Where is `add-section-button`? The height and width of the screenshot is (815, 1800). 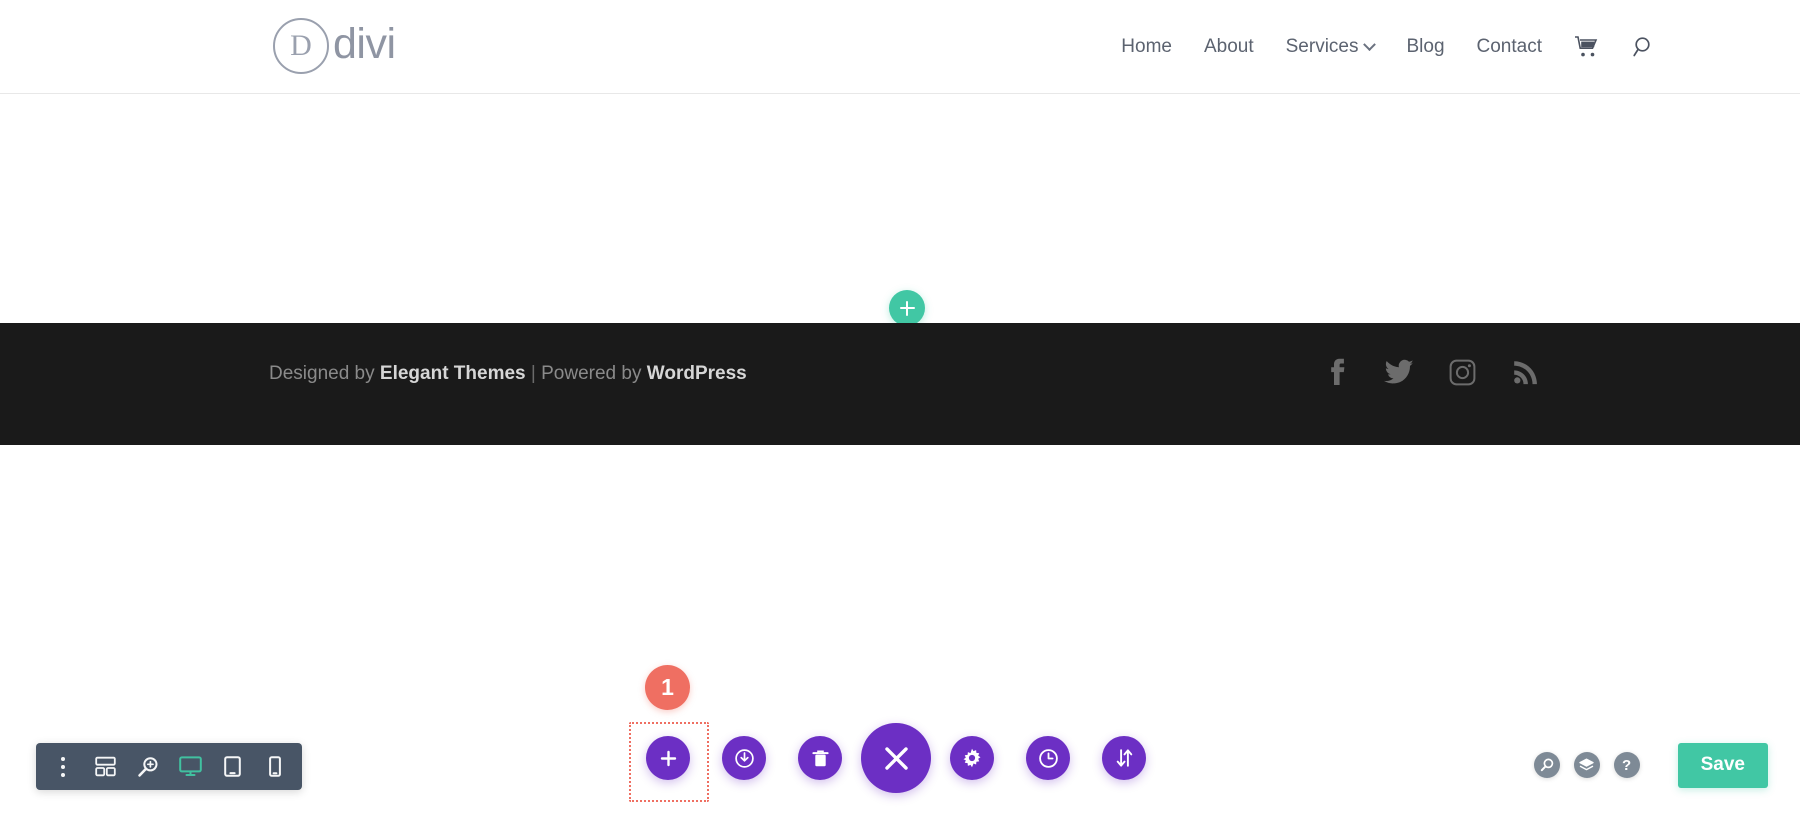
add-section-button is located at coordinates (668, 758).